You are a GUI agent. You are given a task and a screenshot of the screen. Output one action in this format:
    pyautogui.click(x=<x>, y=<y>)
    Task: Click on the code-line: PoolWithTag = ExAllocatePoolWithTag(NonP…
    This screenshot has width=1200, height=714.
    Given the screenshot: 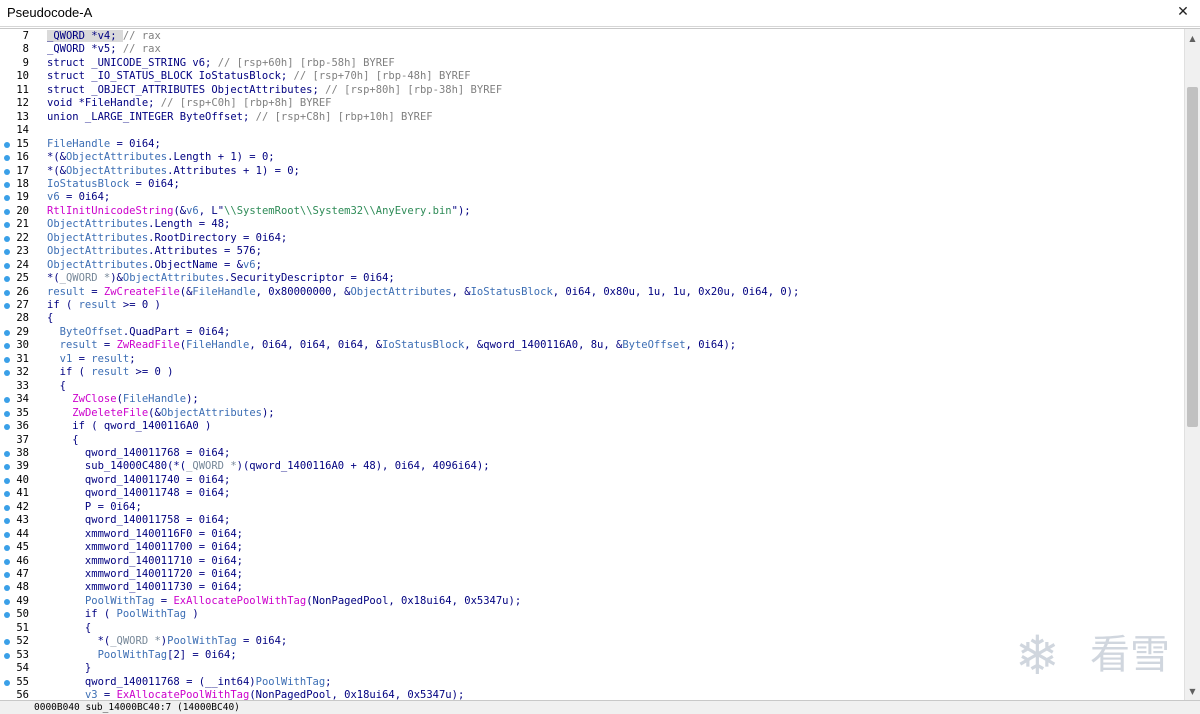 What is the action you would take?
    pyautogui.click(x=284, y=602)
    